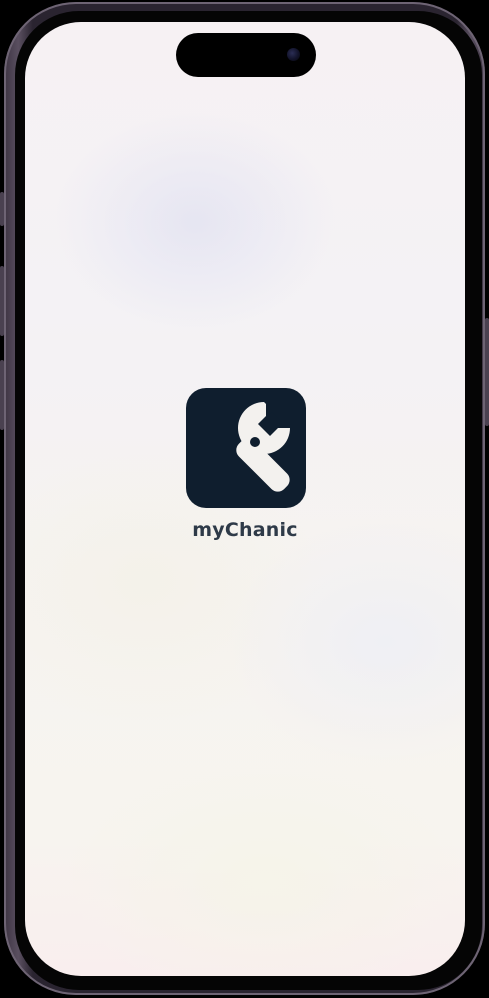 This screenshot has height=998, width=489. Describe the element at coordinates (263, 447) in the screenshot. I see `wrench-icon` at that location.